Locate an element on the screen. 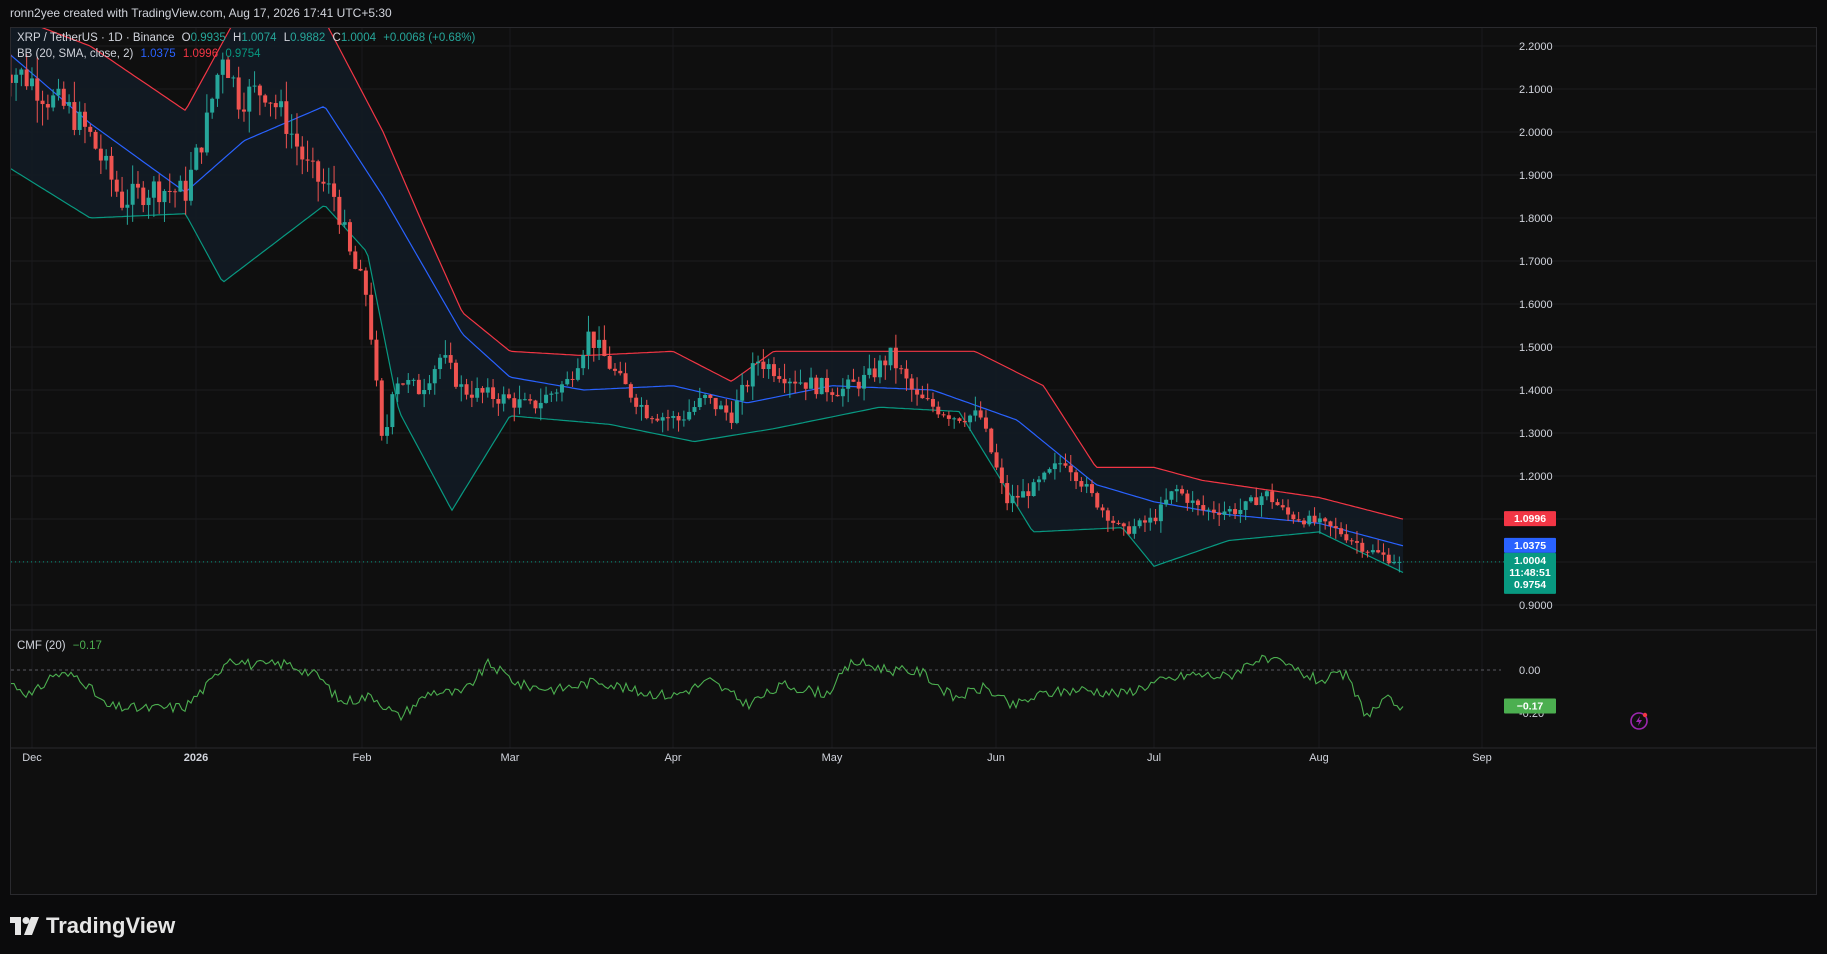 The width and height of the screenshot is (1827, 954). cmf-tick-label: 0.00 is located at coordinates (1529, 671).